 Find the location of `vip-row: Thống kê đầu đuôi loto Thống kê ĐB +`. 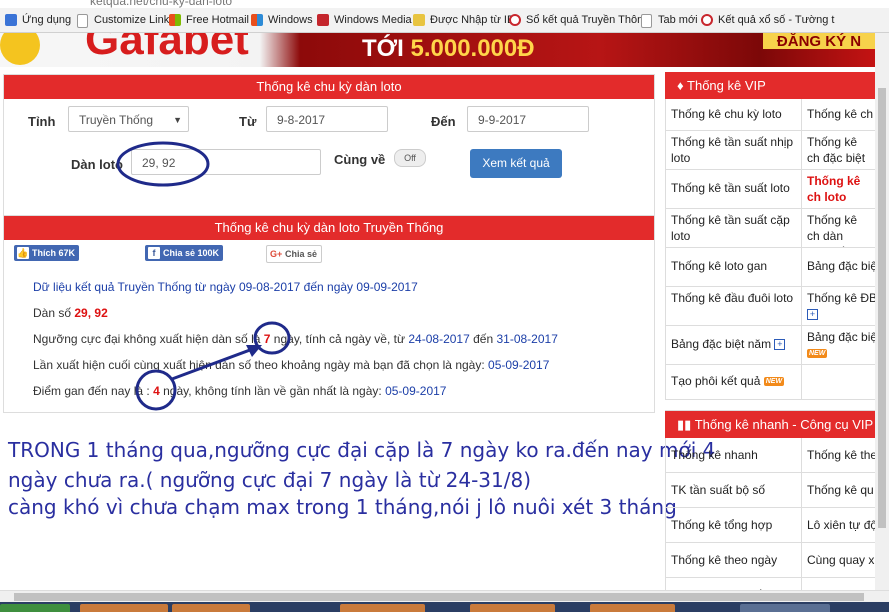

vip-row: Thống kê đầu đuôi loto Thống kê ĐB + is located at coordinates (770, 306).